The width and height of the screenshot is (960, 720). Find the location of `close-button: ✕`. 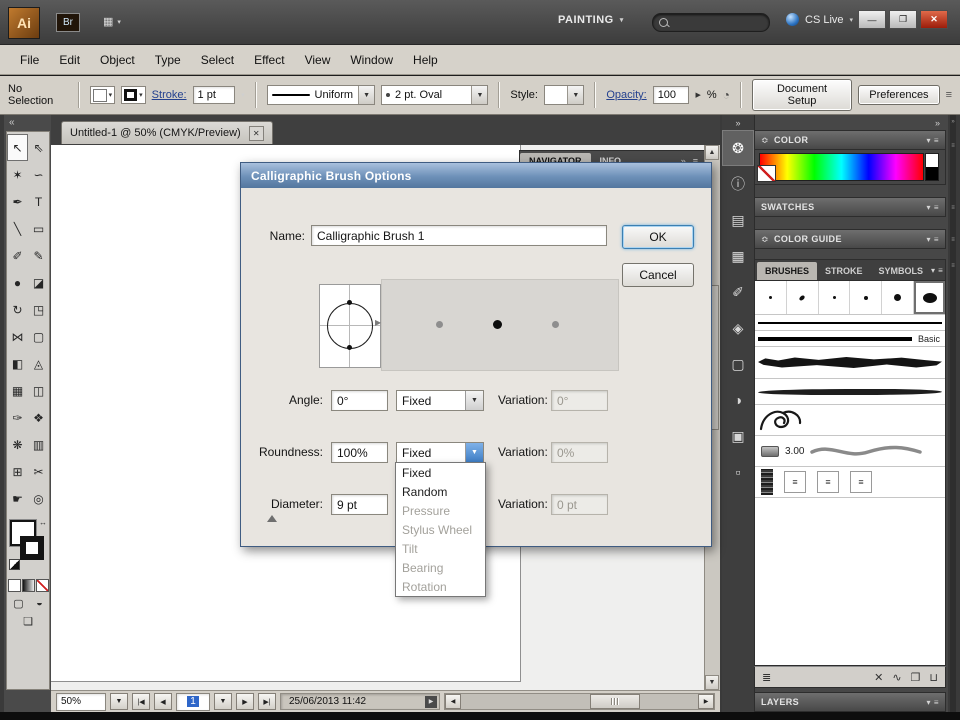

close-button: ✕ is located at coordinates (934, 19).